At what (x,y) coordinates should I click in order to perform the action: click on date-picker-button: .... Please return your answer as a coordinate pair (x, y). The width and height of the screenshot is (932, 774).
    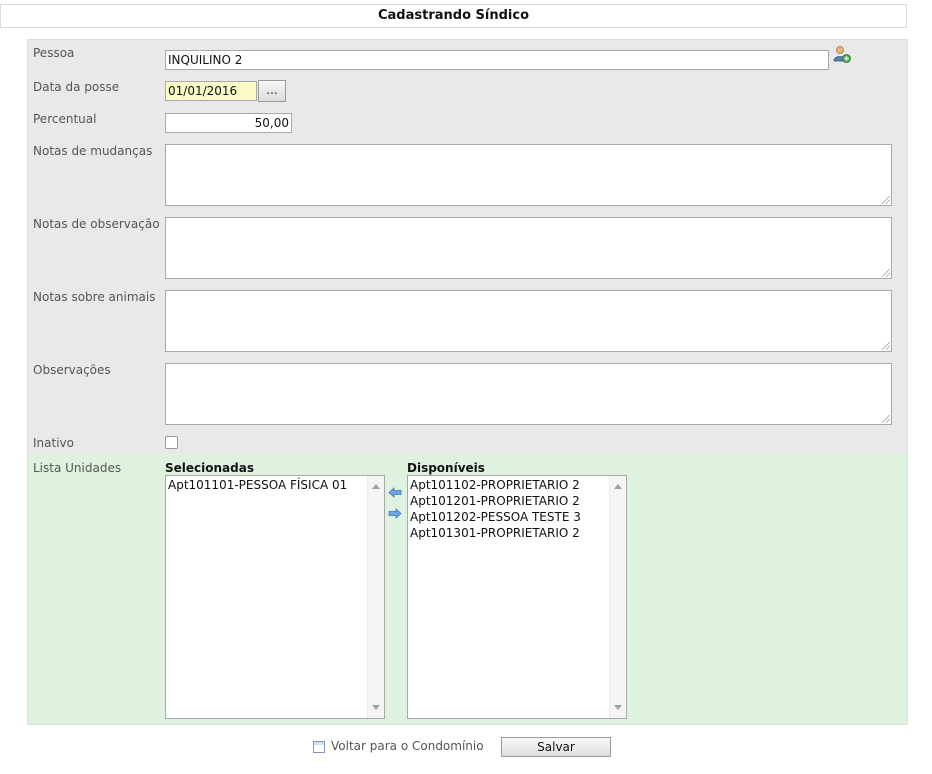
    Looking at the image, I should click on (272, 91).